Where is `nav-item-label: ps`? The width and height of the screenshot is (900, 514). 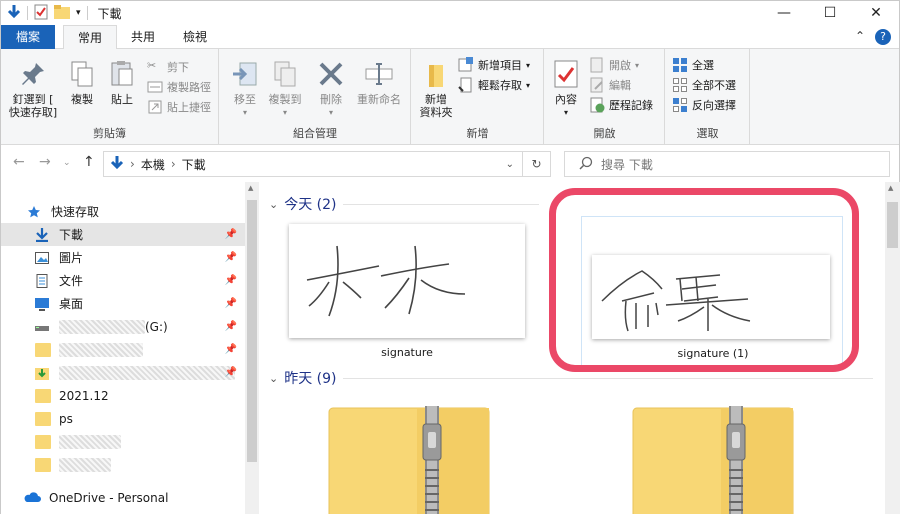
nav-item-label: ps is located at coordinates (66, 418).